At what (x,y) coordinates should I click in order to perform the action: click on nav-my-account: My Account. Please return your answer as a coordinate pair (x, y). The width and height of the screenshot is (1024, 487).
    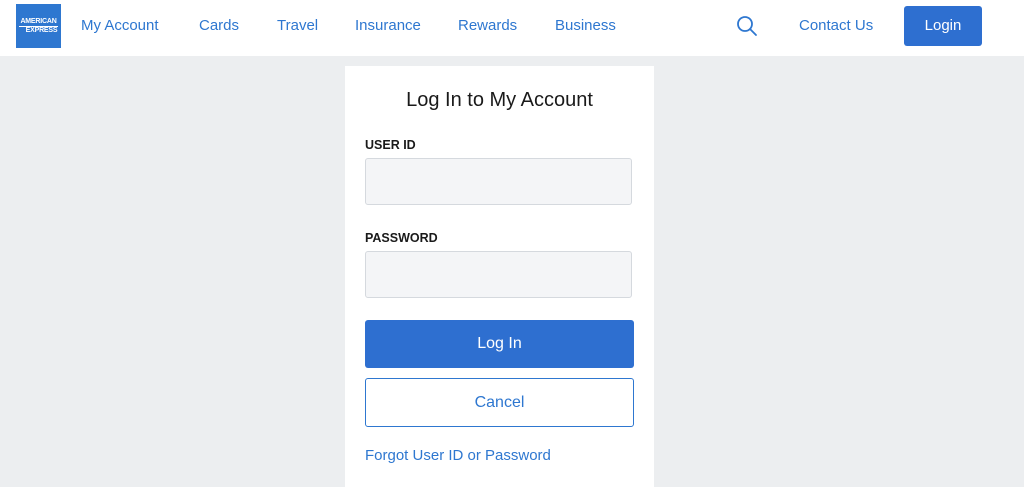
    Looking at the image, I should click on (120, 26).